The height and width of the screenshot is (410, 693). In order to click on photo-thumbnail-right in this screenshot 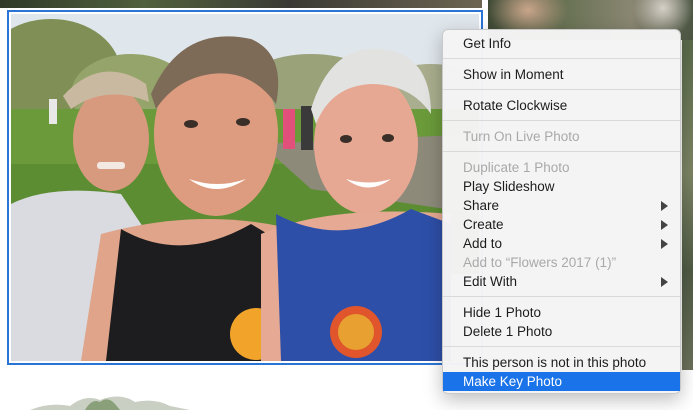, I will do `click(687, 205)`.